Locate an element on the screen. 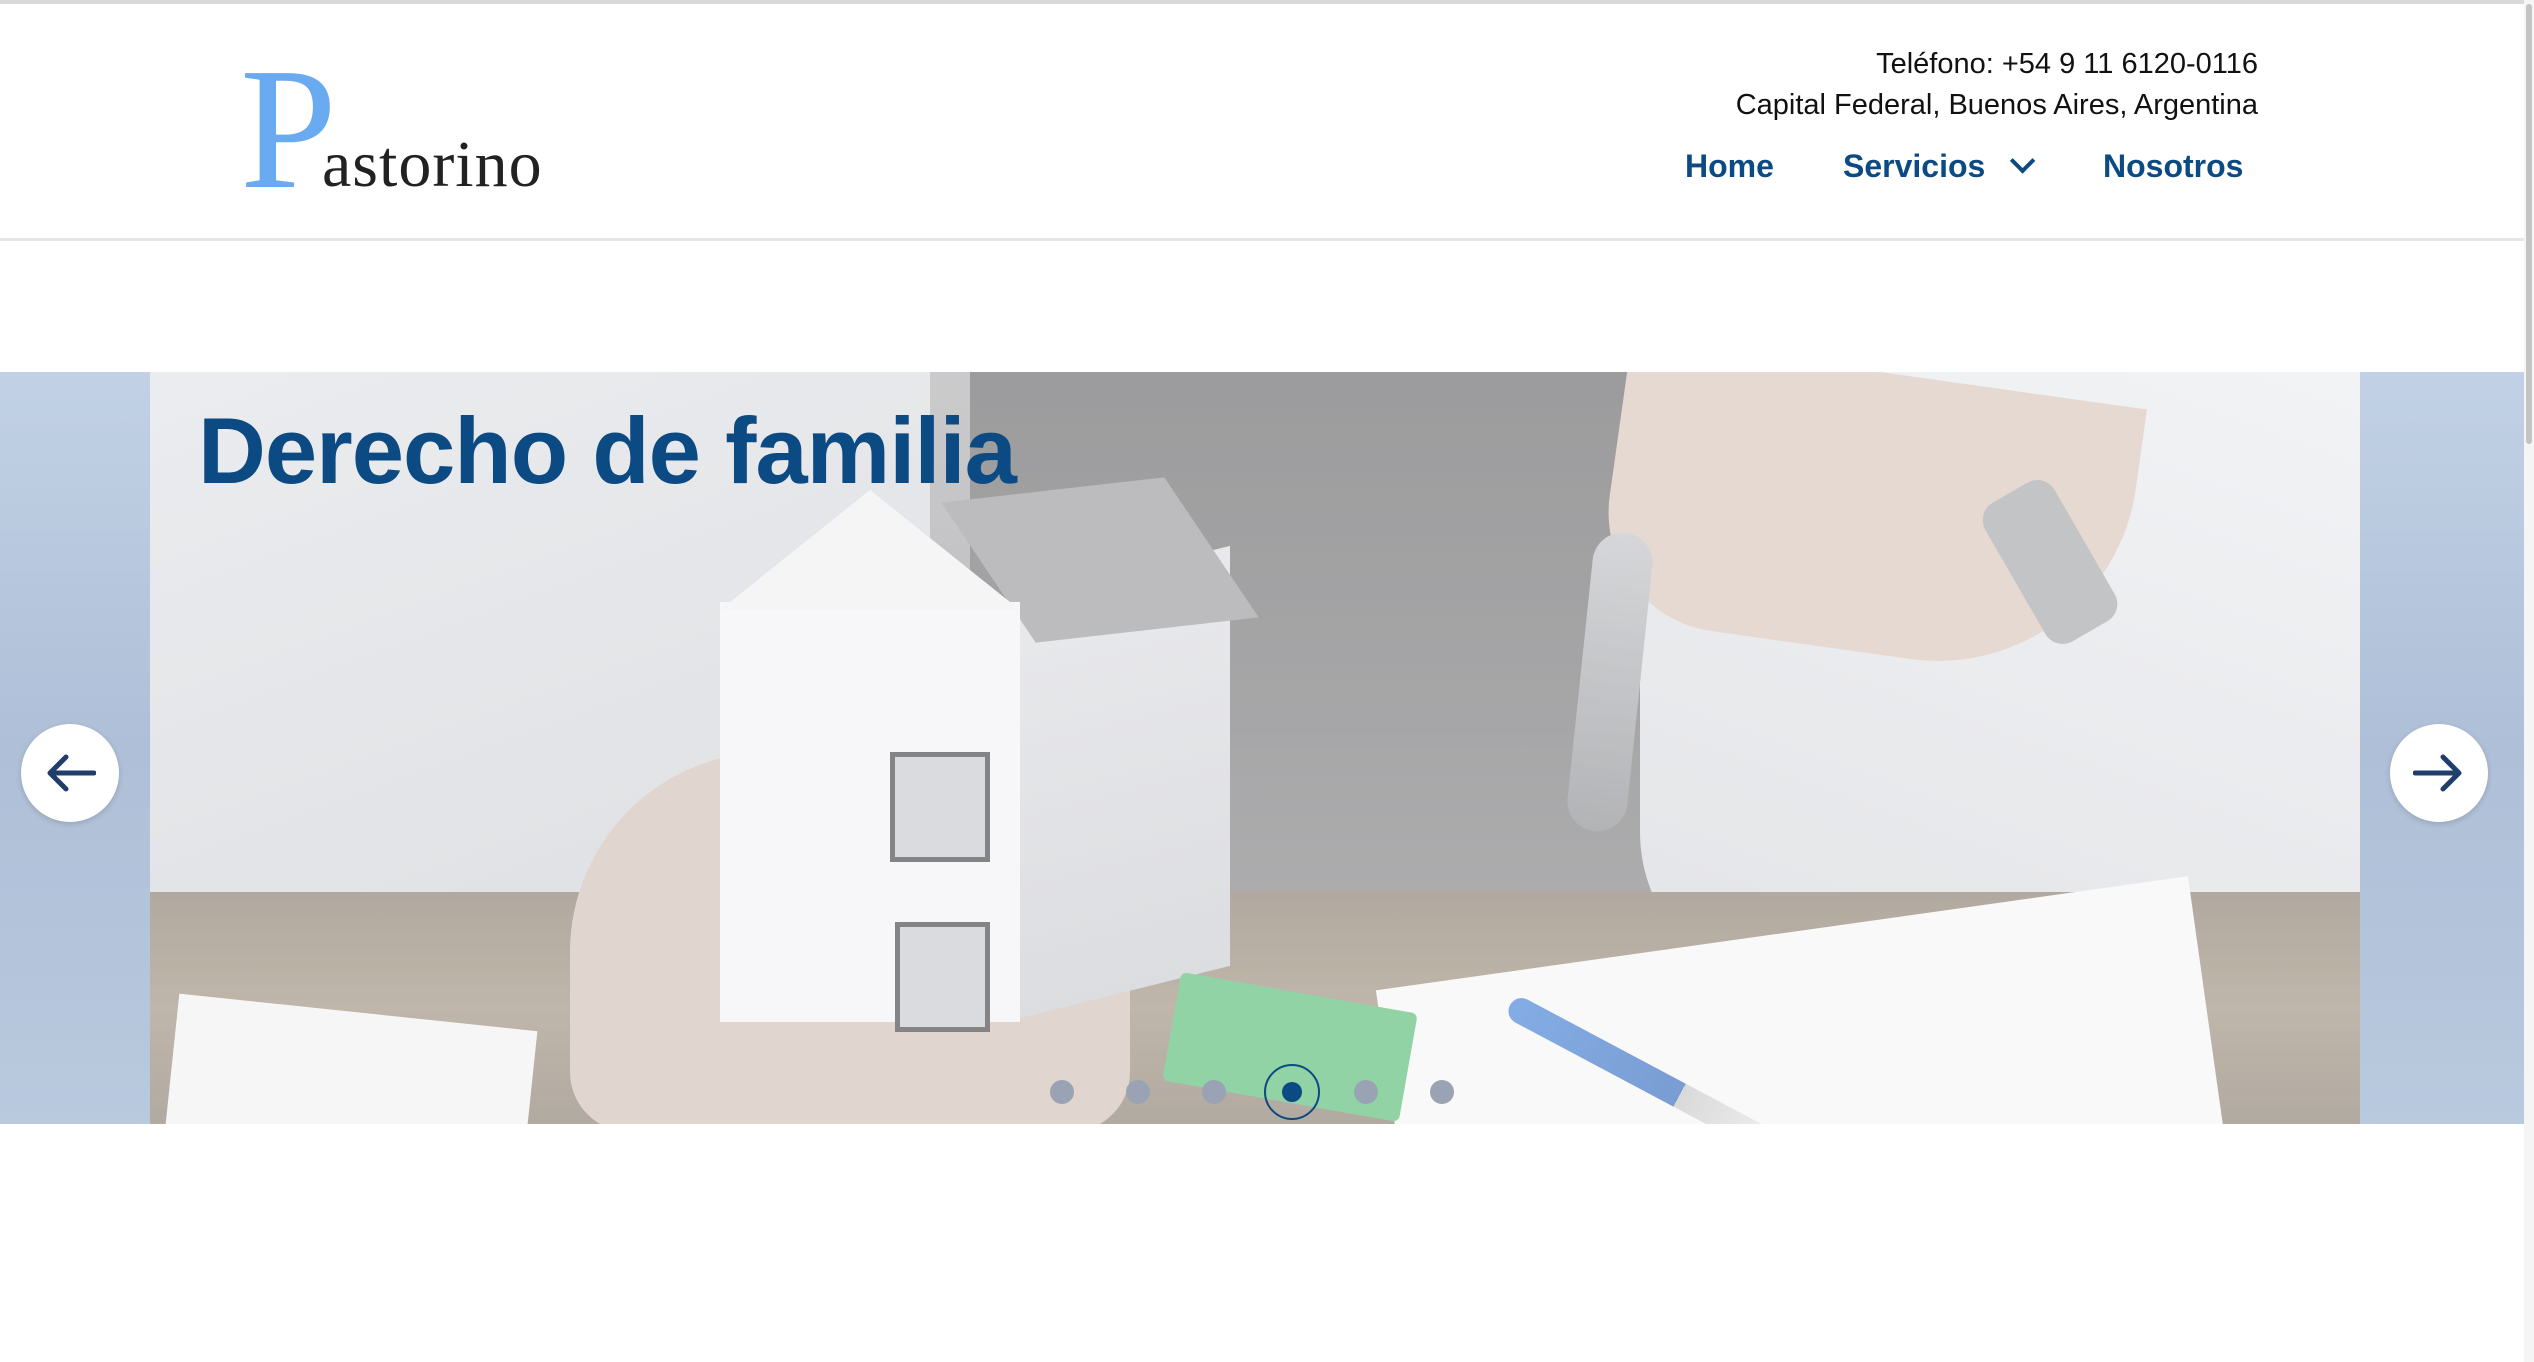 The image size is (2534, 1362). nav-item-nosotros: Nosotros is located at coordinates (2173, 166).